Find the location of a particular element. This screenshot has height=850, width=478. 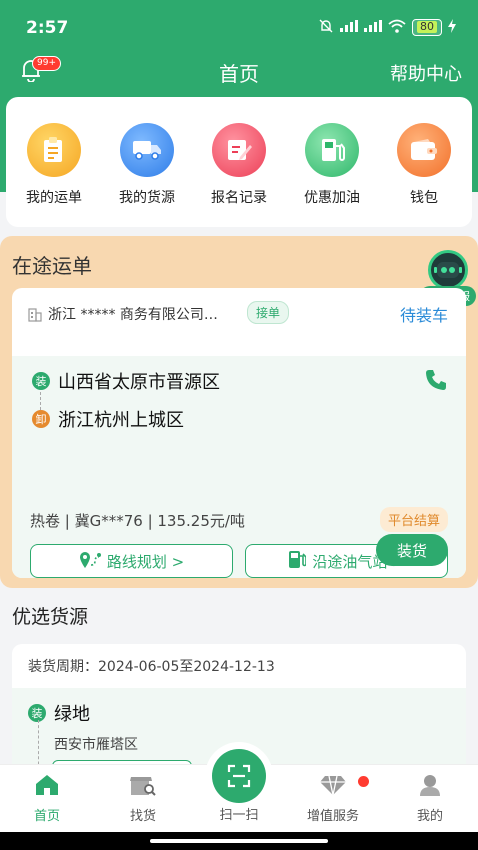

status-time: 2:57 is located at coordinates (47, 28).